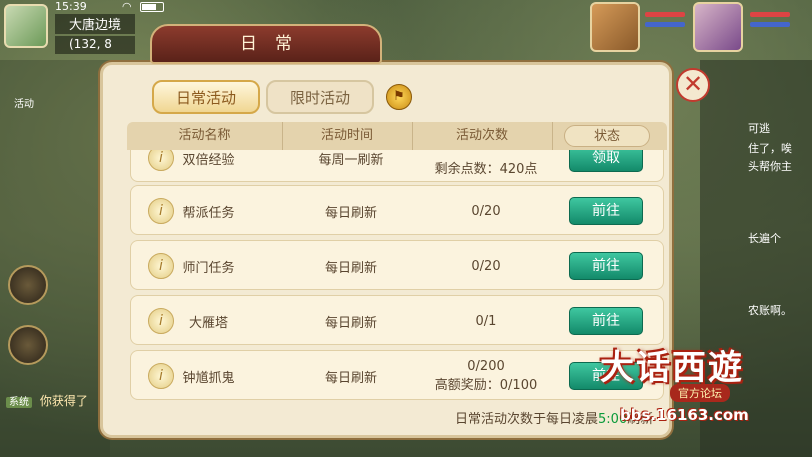 The image size is (812, 457). I want to click on emote-button, so click(28, 285).